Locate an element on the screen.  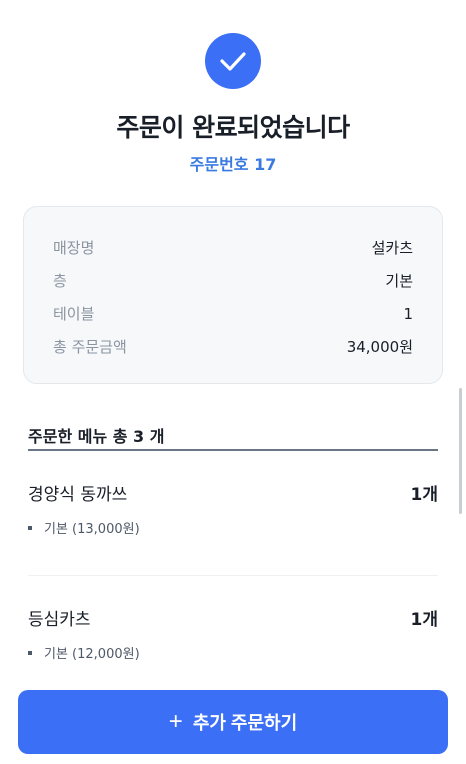
info-value: 설카츠 is located at coordinates (392, 248).